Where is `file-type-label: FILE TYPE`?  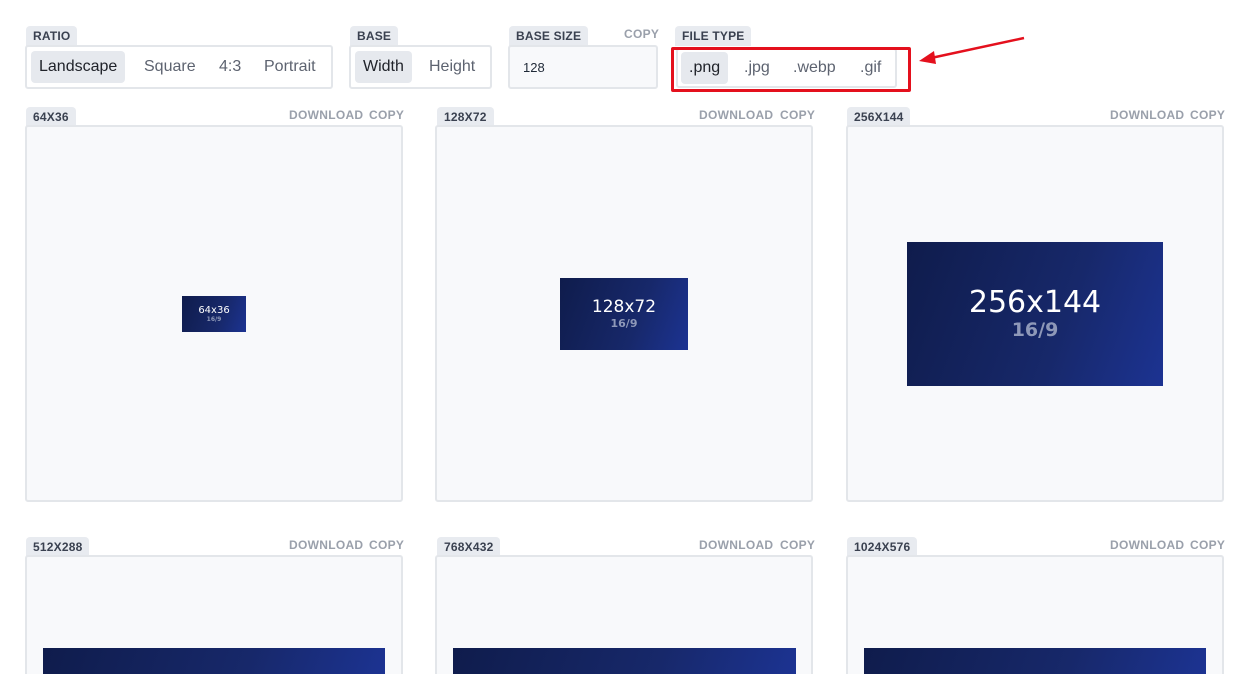 file-type-label: FILE TYPE is located at coordinates (713, 36).